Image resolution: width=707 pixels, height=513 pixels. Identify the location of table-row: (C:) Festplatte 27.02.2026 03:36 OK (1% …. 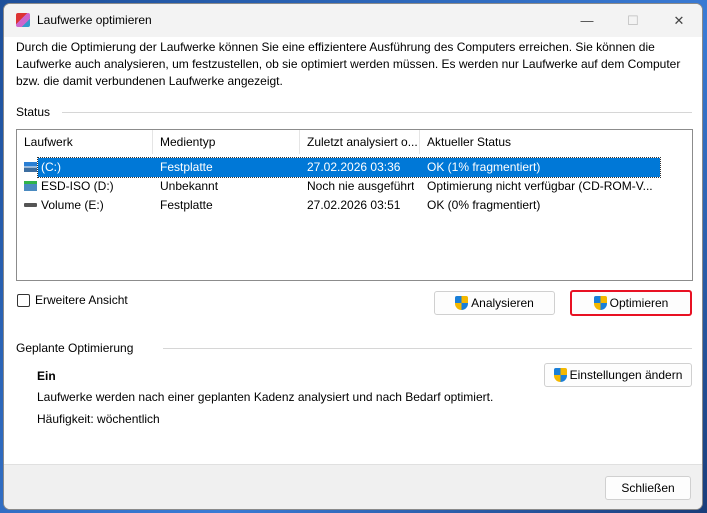
(354, 167).